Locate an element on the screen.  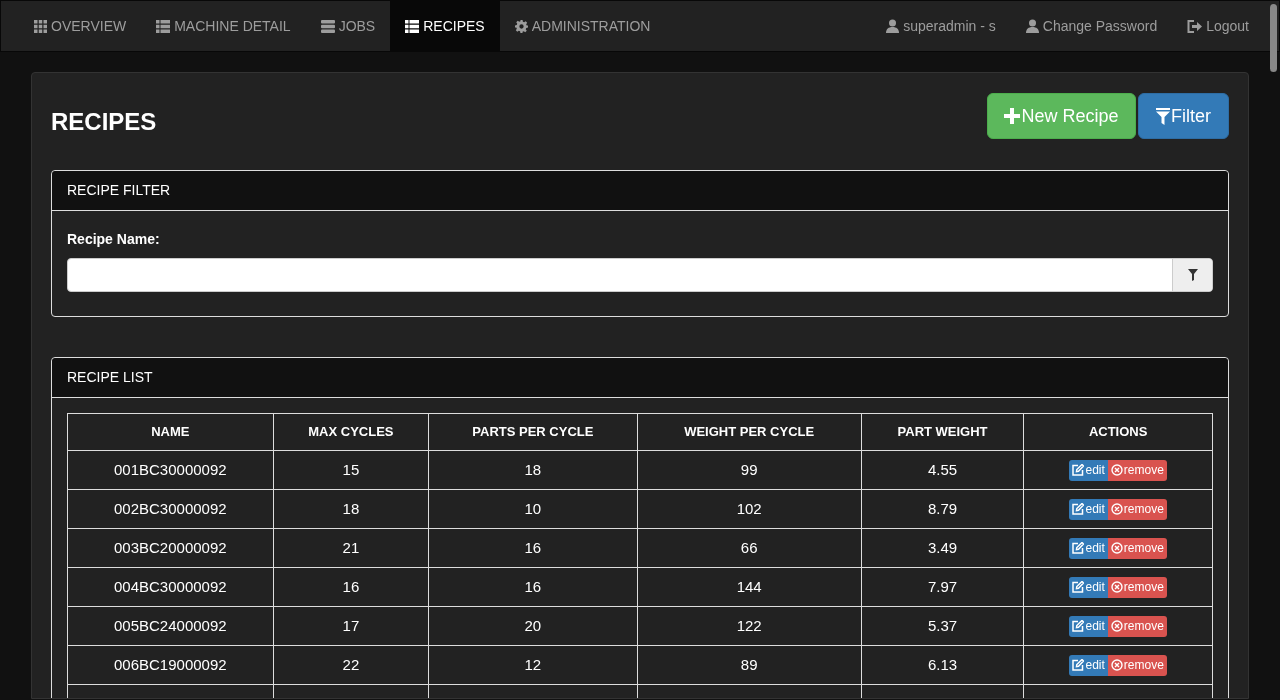
table-cell: 005BC24000092 is located at coordinates (170, 626).